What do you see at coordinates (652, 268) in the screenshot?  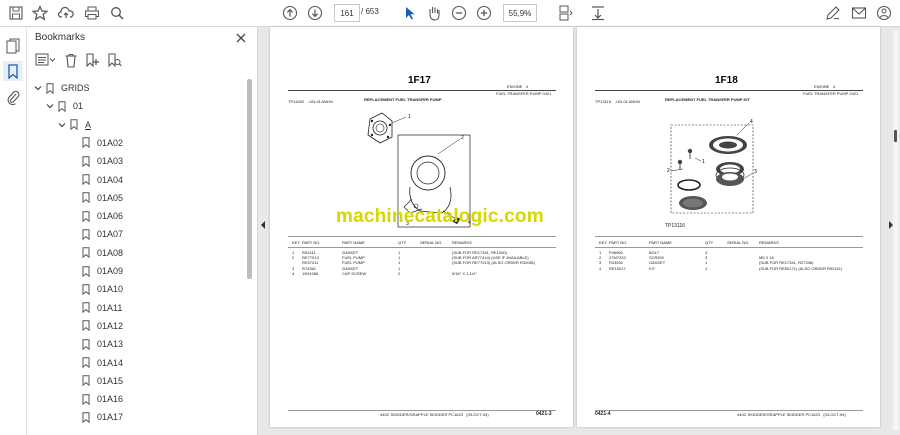 I see `table-cell: KIT` at bounding box center [652, 268].